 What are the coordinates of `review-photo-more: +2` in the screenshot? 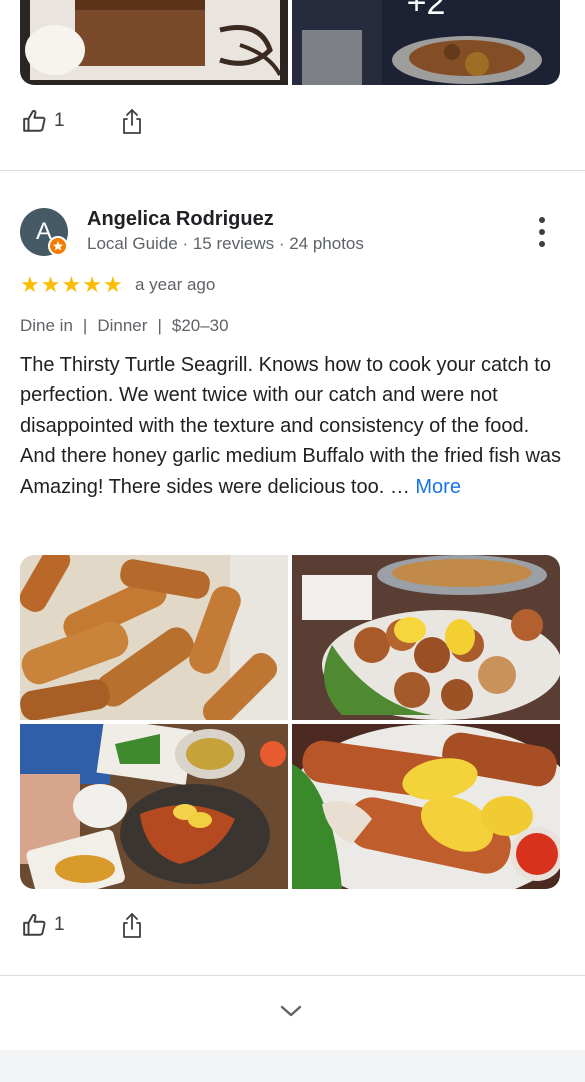 It's located at (426, 42).